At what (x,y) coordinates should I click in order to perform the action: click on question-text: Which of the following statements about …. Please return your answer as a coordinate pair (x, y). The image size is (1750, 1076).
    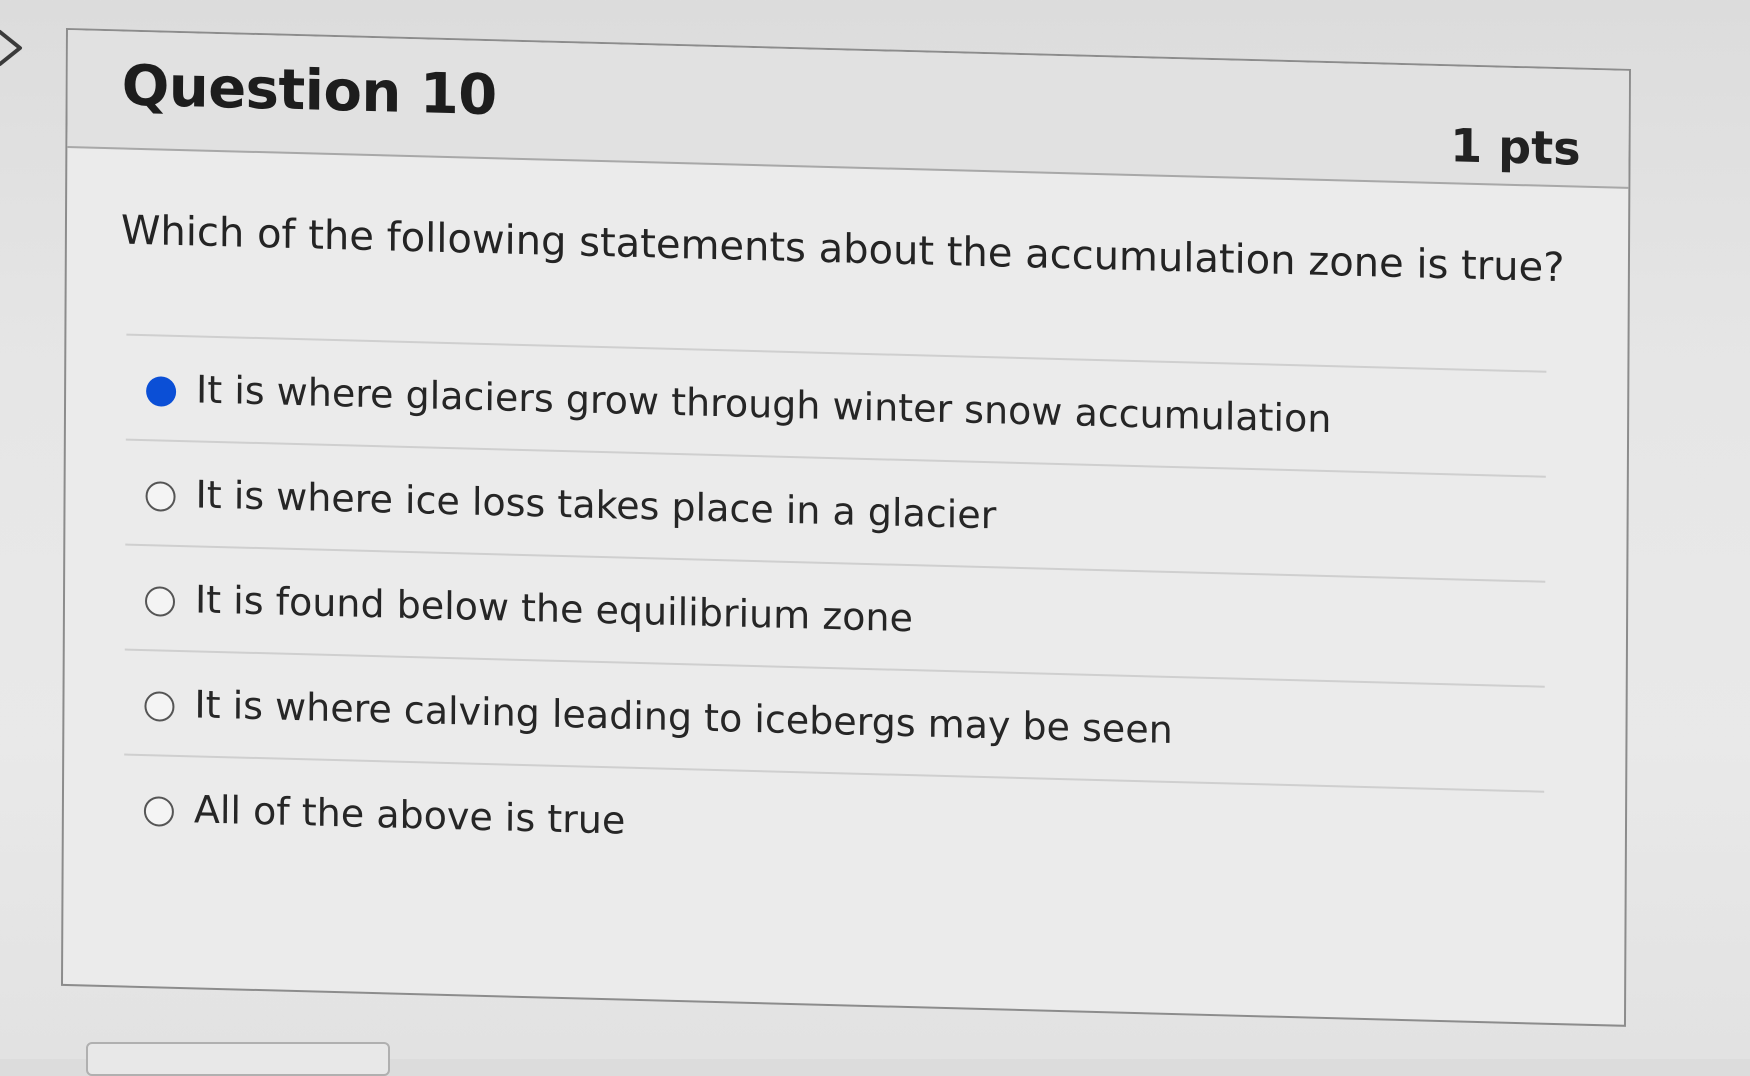
    Looking at the image, I should click on (842, 249).